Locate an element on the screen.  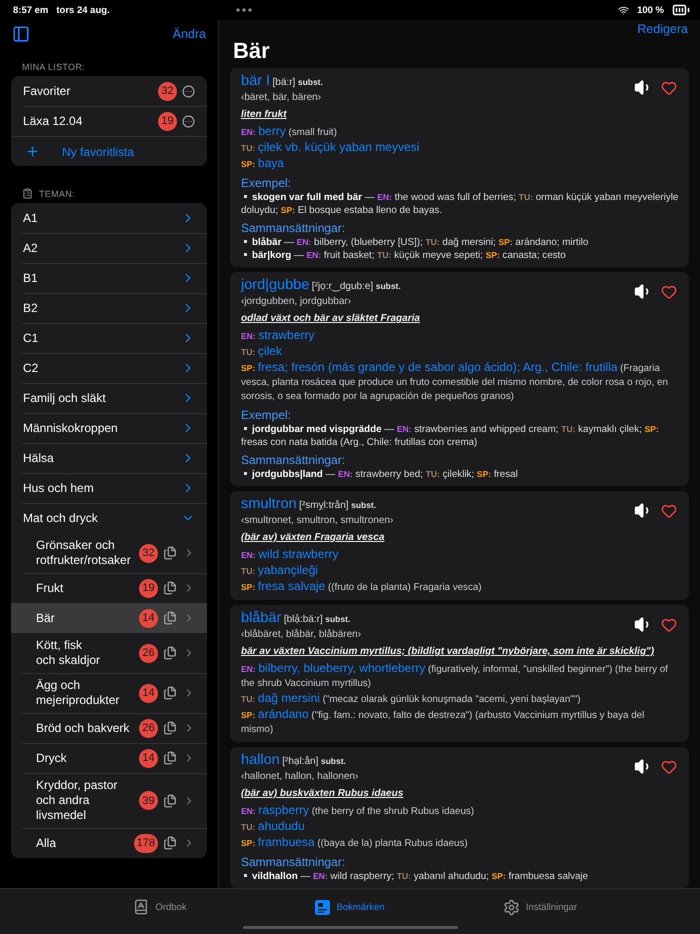
subtopic-name: Alla is located at coordinates (47, 843).